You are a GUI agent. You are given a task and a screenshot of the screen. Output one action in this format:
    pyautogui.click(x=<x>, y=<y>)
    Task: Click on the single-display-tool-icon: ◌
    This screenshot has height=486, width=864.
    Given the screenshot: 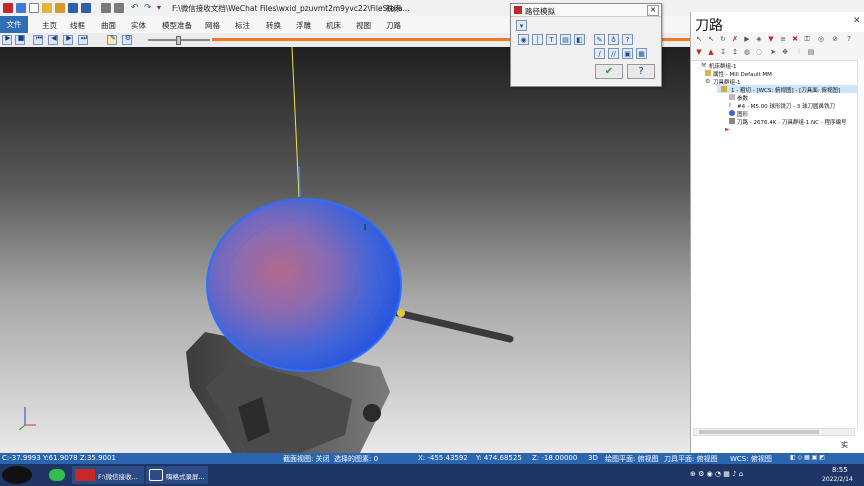 What is the action you would take?
    pyautogui.click(x=759, y=52)
    